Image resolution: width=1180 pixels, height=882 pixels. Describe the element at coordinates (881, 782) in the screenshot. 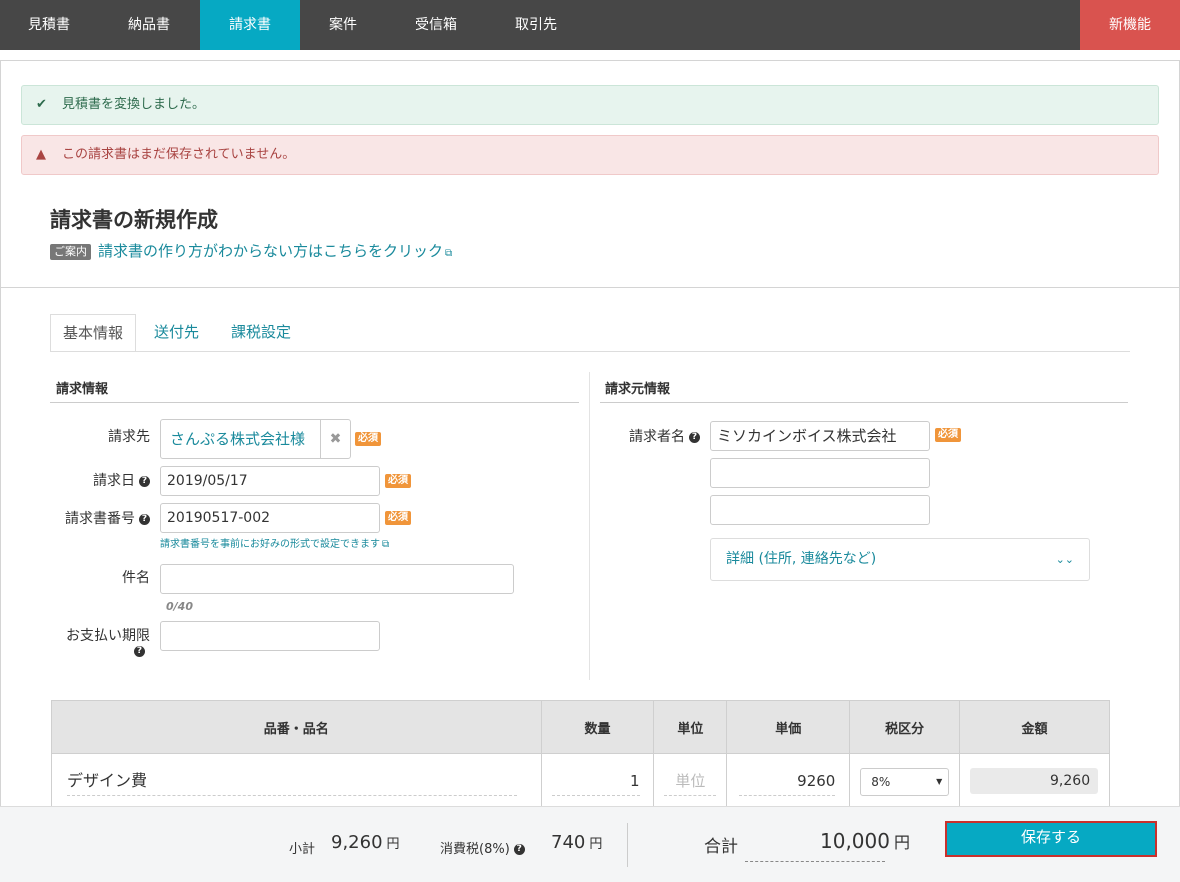

I see `tax-type-value: 8%` at that location.